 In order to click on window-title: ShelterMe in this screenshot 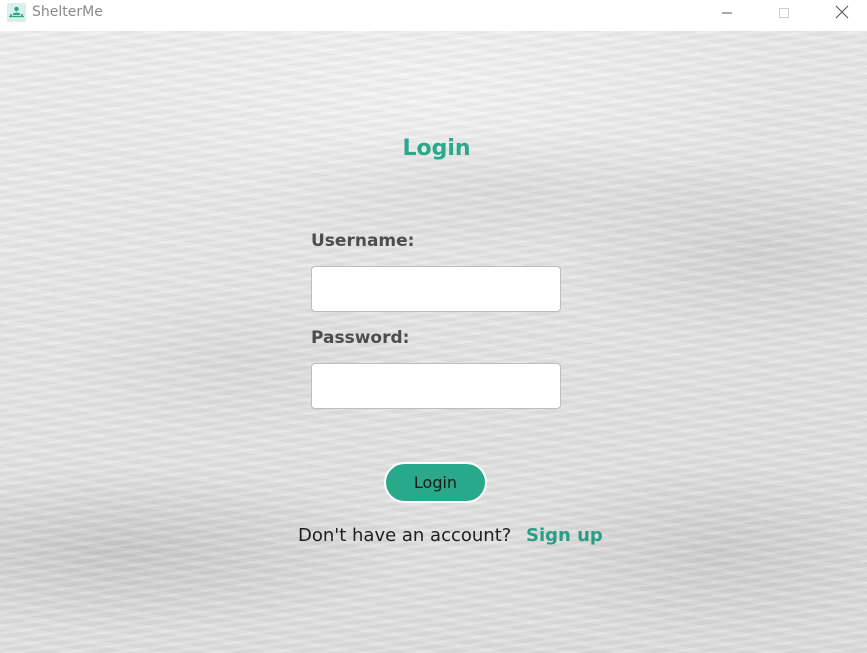, I will do `click(67, 12)`.